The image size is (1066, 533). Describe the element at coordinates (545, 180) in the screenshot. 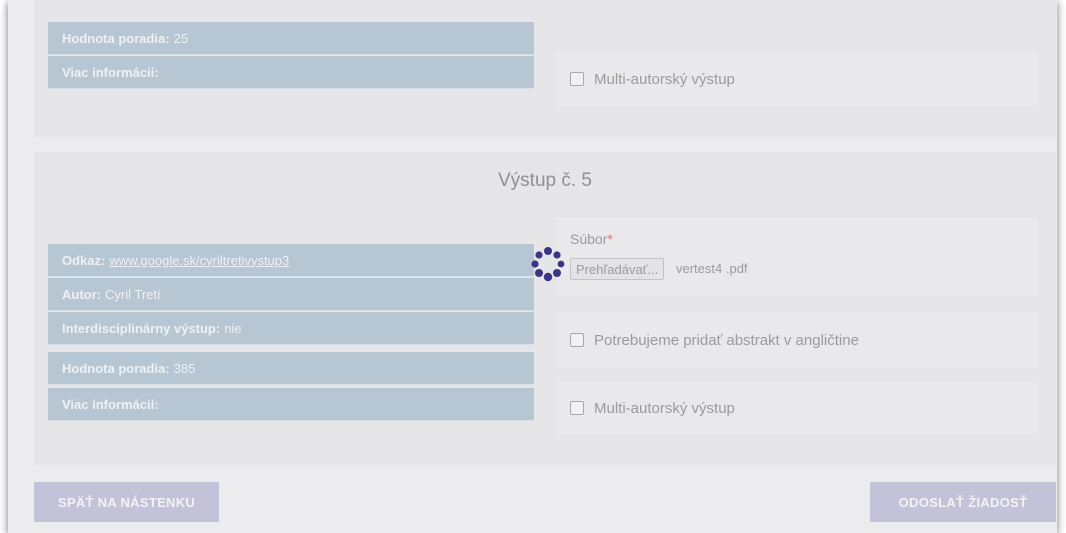

I see `output-title: Výstup č. 5` at that location.